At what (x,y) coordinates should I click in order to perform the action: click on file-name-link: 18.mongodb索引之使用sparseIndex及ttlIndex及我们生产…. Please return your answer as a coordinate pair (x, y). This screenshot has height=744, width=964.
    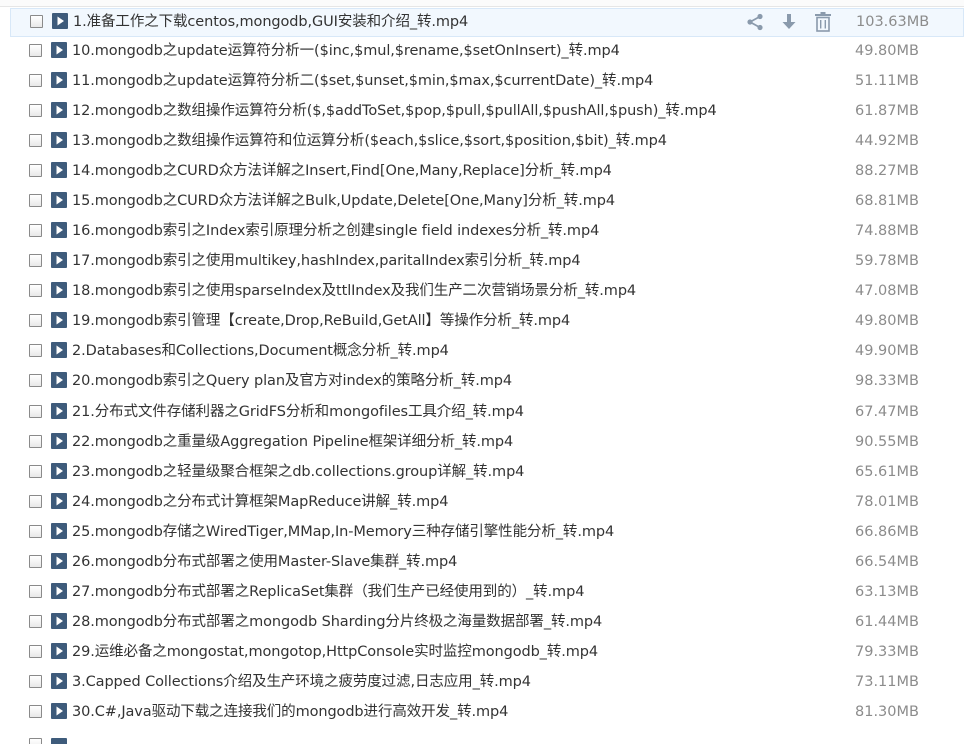
    Looking at the image, I should click on (354, 291).